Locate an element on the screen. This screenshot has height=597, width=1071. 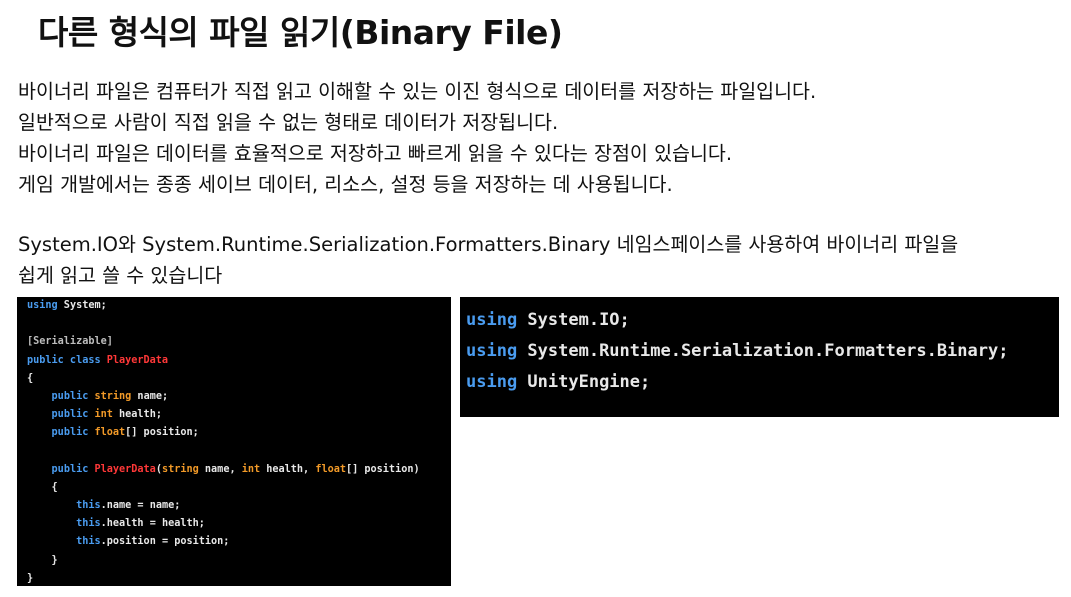
code-token: name; is located at coordinates (150, 396).